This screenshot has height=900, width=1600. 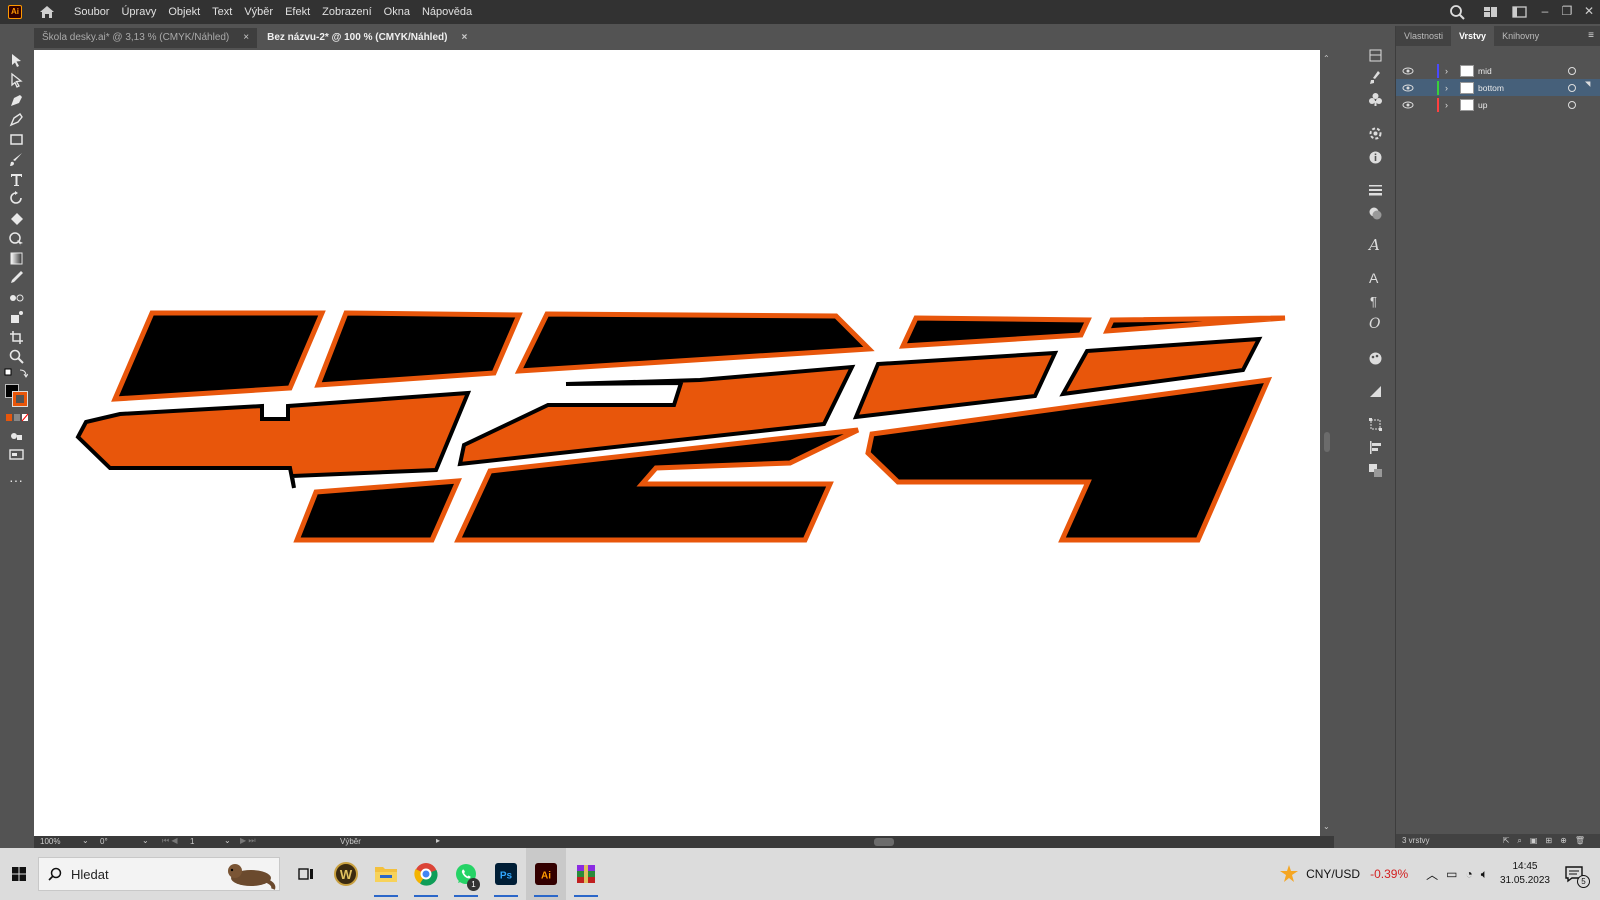 I want to click on paintbrush-tool-icon, so click(x=16, y=159).